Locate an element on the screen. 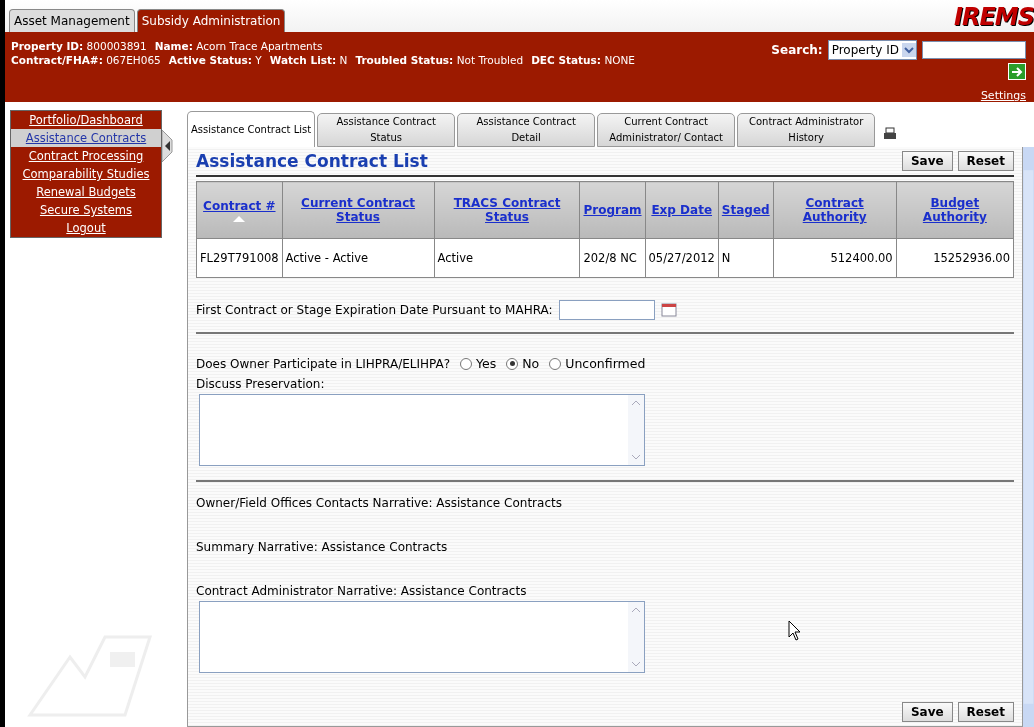 The width and height of the screenshot is (1034, 727). search-field is located at coordinates (974, 50).